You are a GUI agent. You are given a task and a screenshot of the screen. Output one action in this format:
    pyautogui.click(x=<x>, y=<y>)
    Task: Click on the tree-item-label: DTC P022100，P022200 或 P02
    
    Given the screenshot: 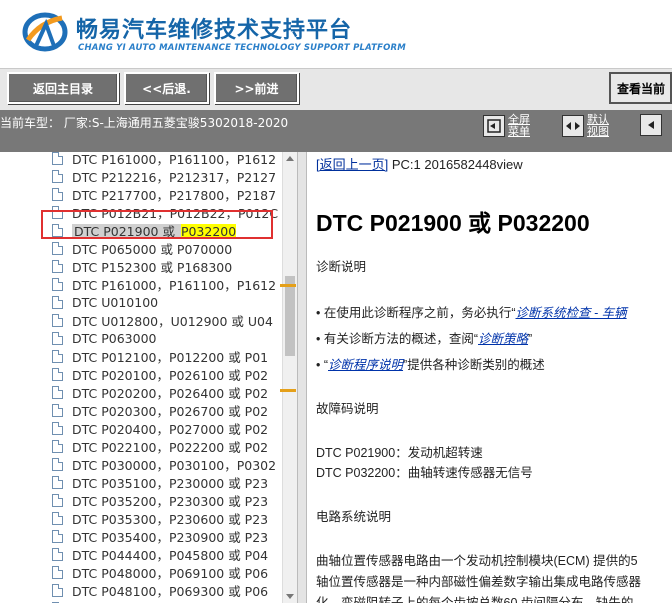 What is the action you would take?
    pyautogui.click(x=170, y=447)
    